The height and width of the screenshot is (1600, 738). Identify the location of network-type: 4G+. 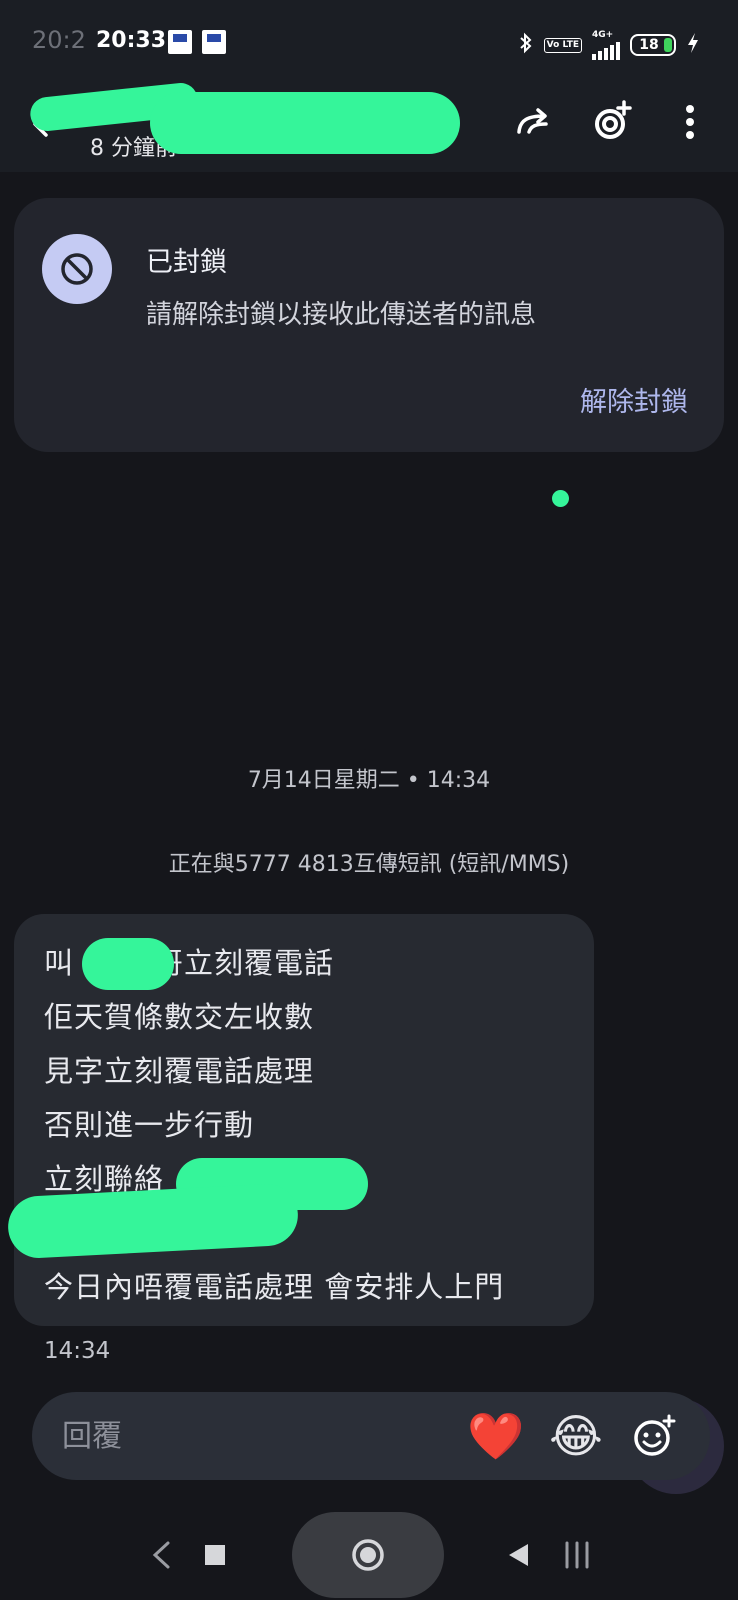
(603, 35).